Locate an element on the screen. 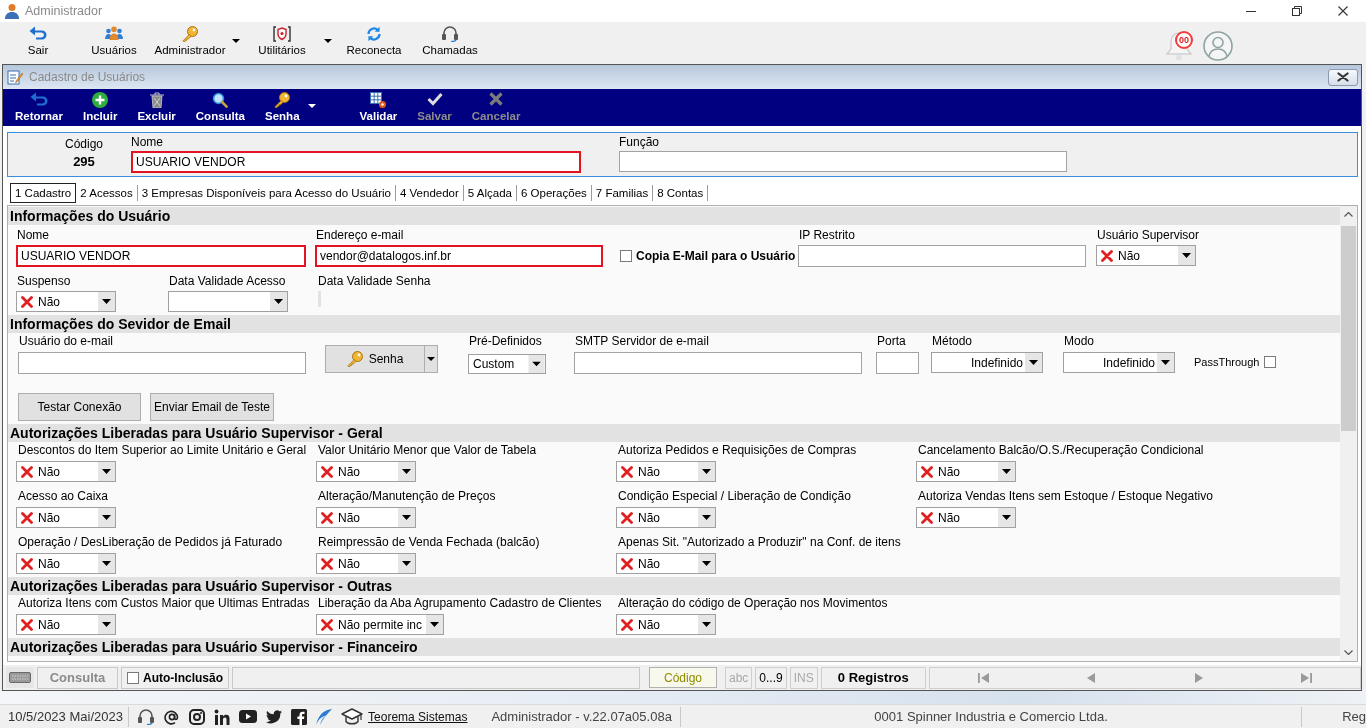 The width and height of the screenshot is (1366, 728). camera-icon is located at coordinates (197, 716).